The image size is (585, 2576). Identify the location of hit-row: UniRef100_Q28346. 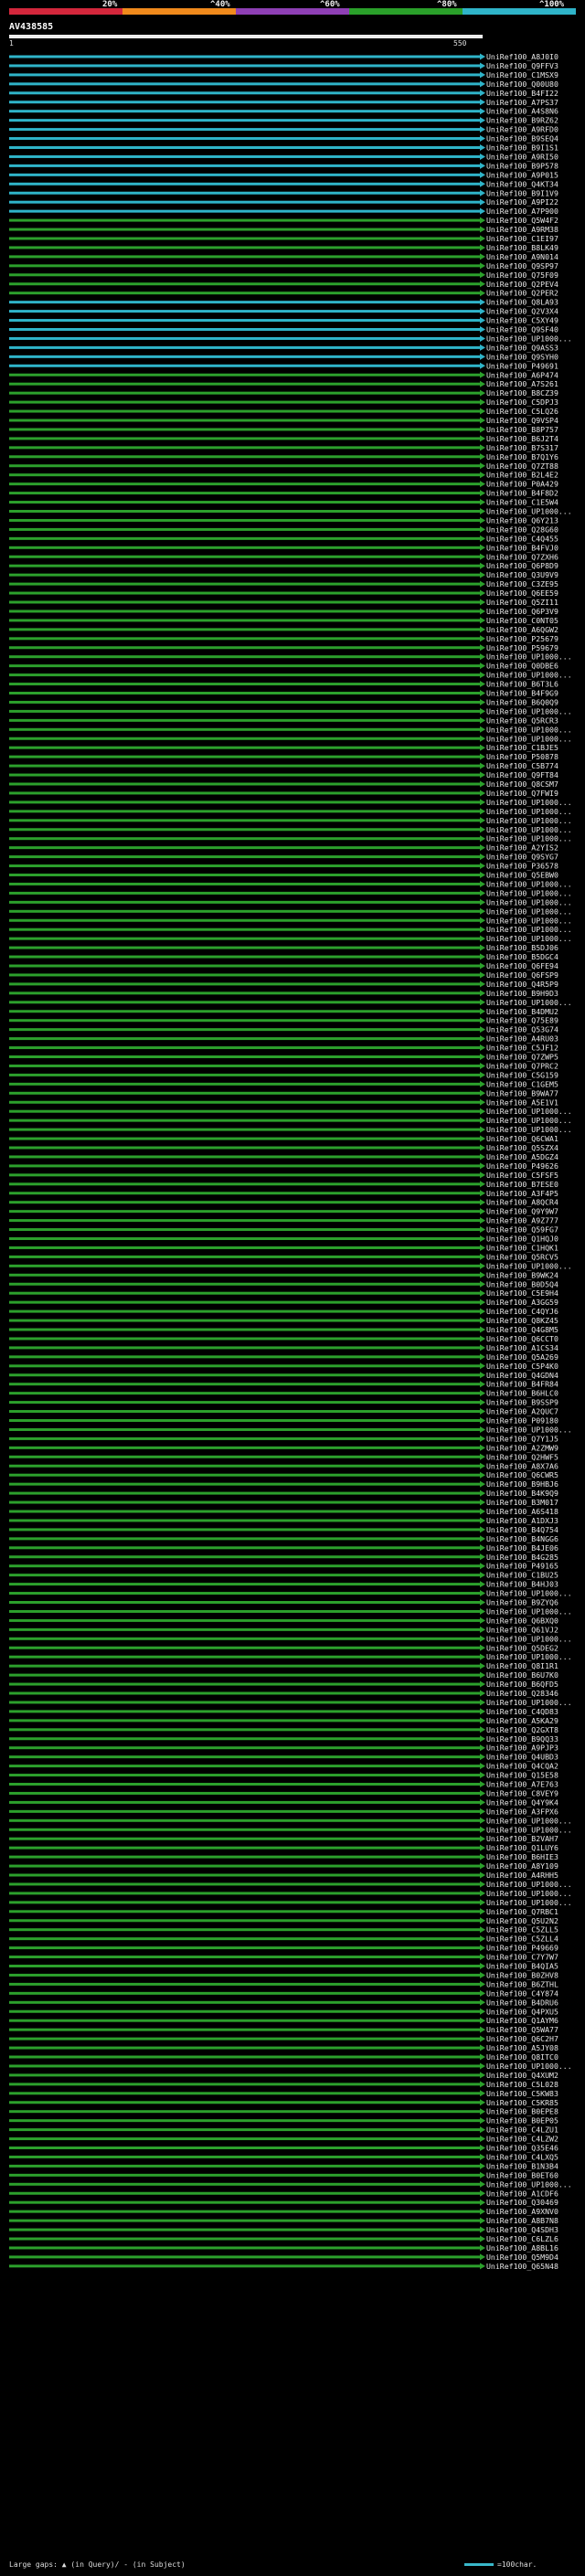
(284, 1693).